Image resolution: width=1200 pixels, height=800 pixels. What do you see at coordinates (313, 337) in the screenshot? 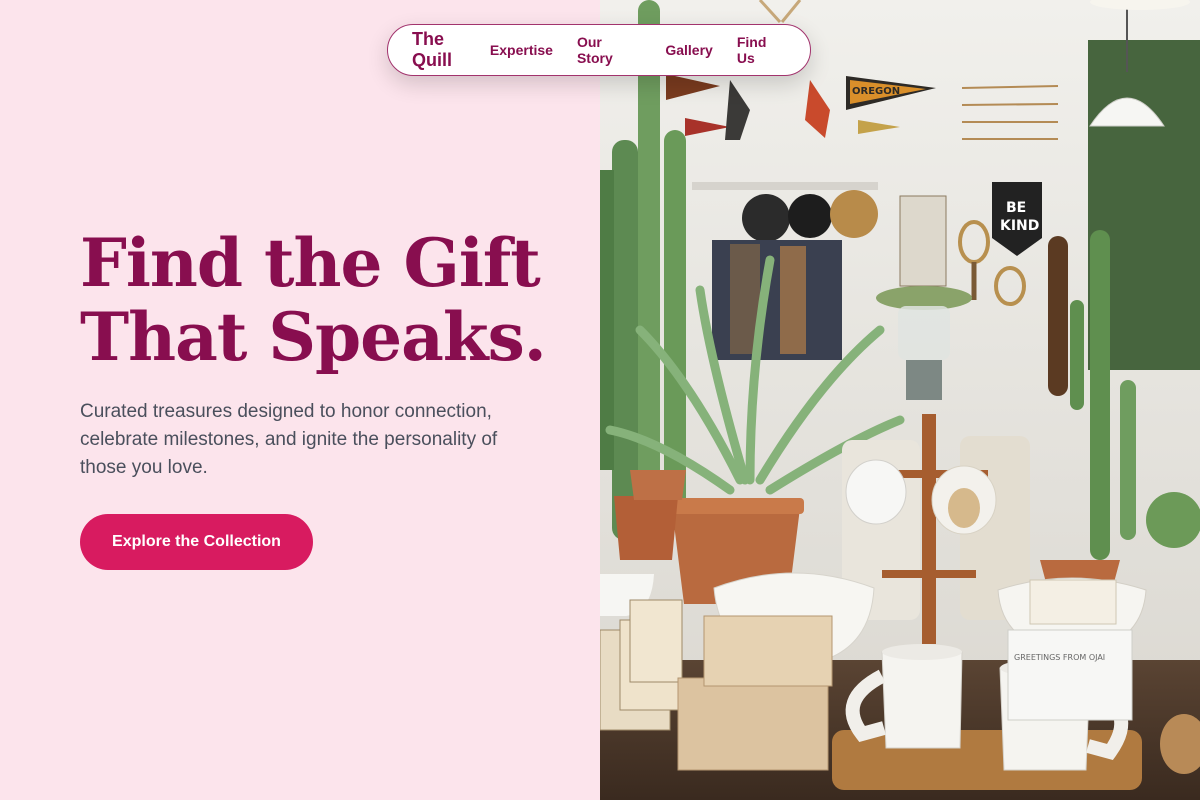
I see `hero-title-line-2: That Speaks.` at bounding box center [313, 337].